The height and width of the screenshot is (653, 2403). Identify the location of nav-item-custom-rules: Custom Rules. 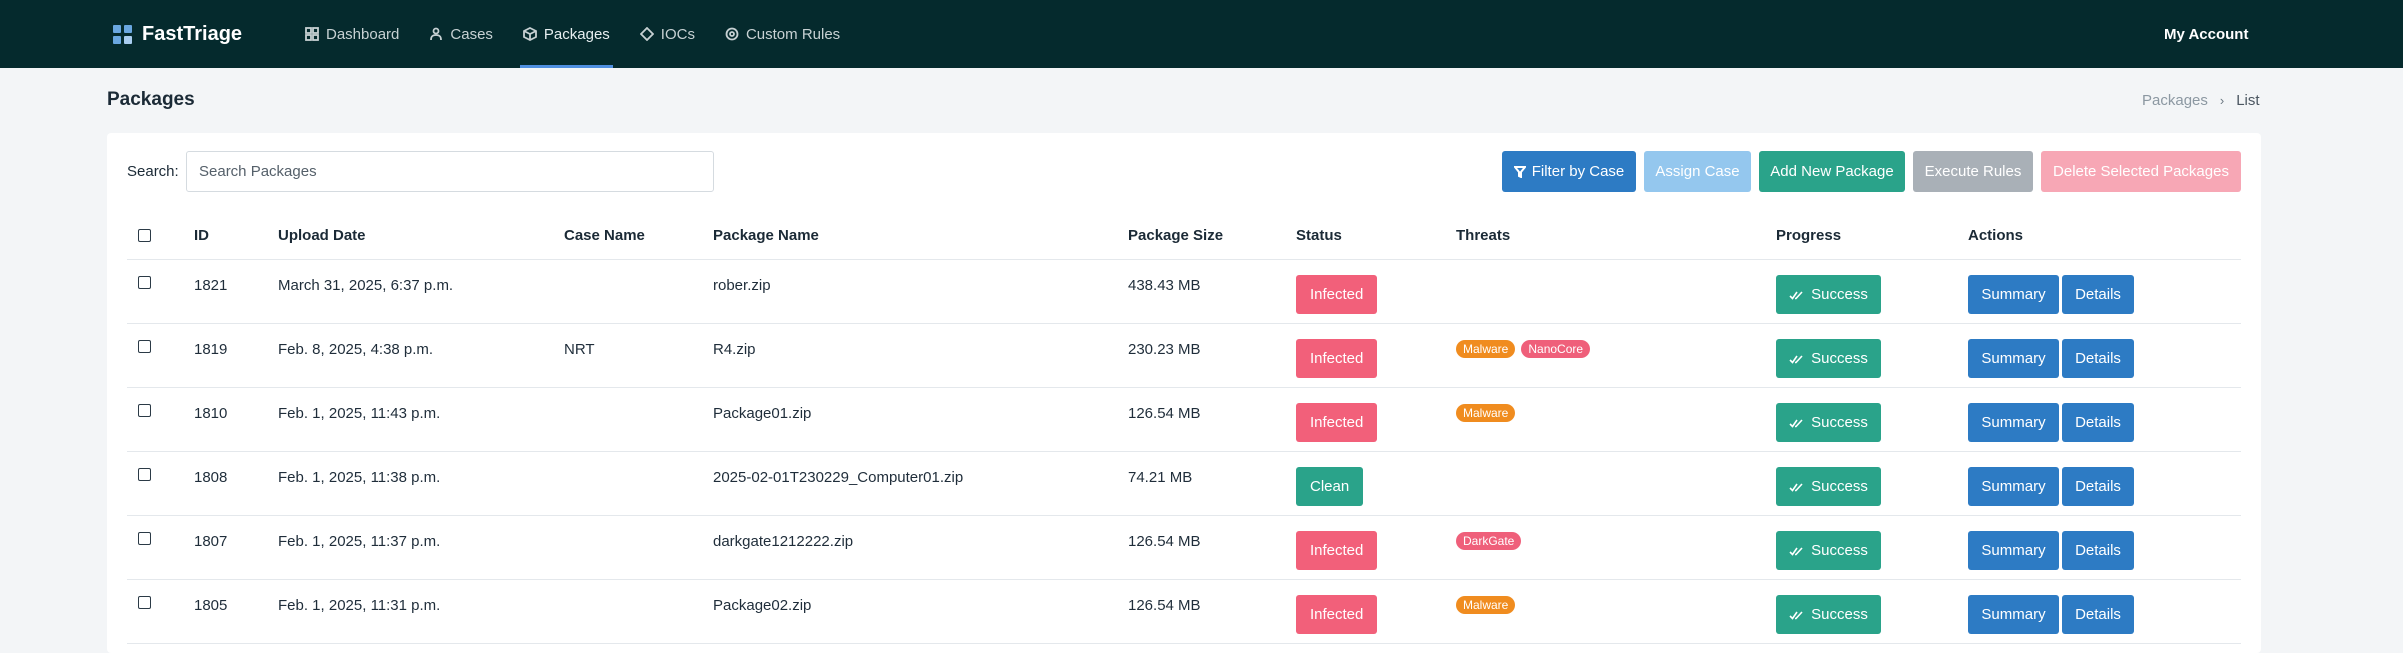
(782, 34).